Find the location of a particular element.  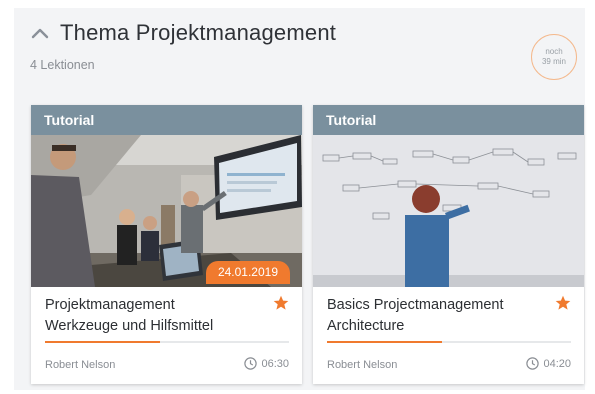

remaining-value: 39 min is located at coordinates (553, 61).